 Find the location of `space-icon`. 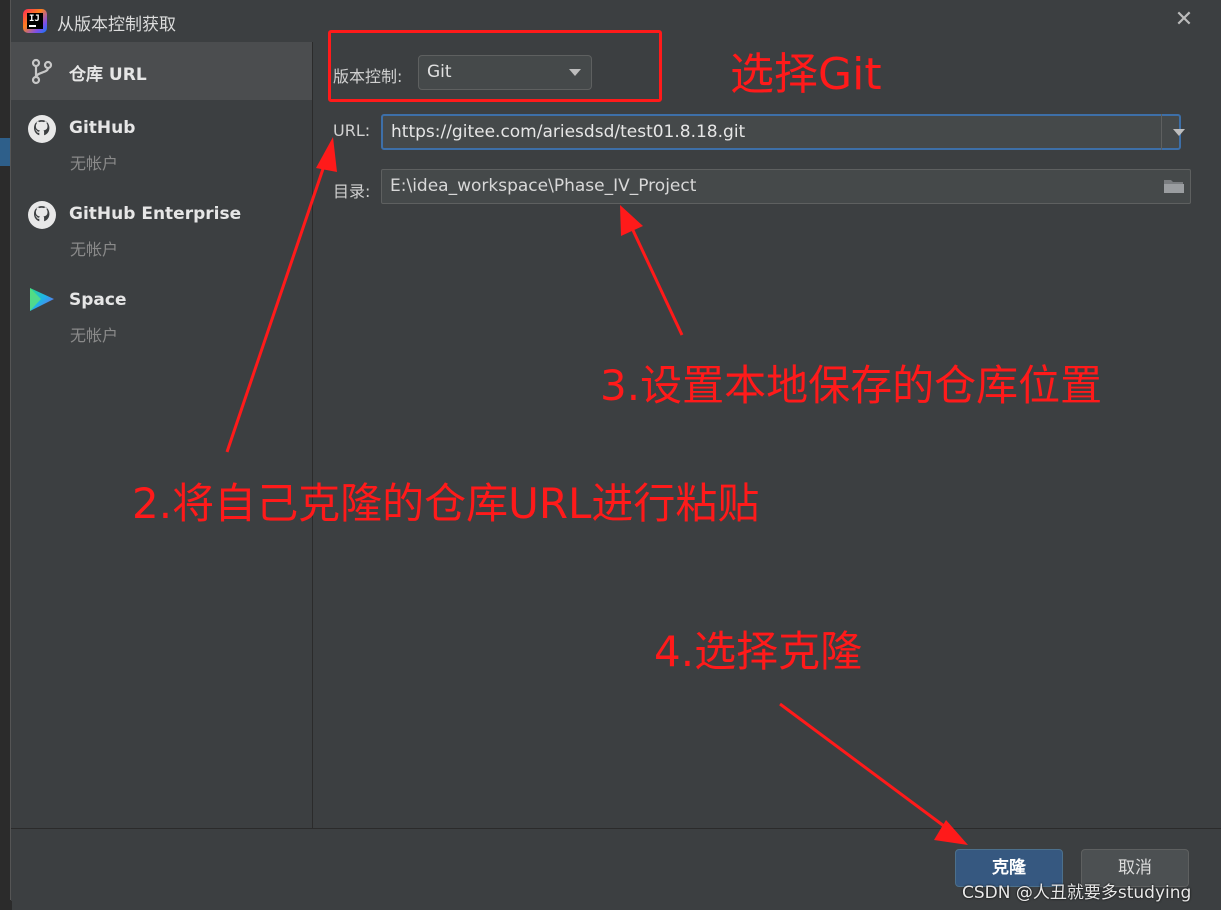

space-icon is located at coordinates (42, 299).